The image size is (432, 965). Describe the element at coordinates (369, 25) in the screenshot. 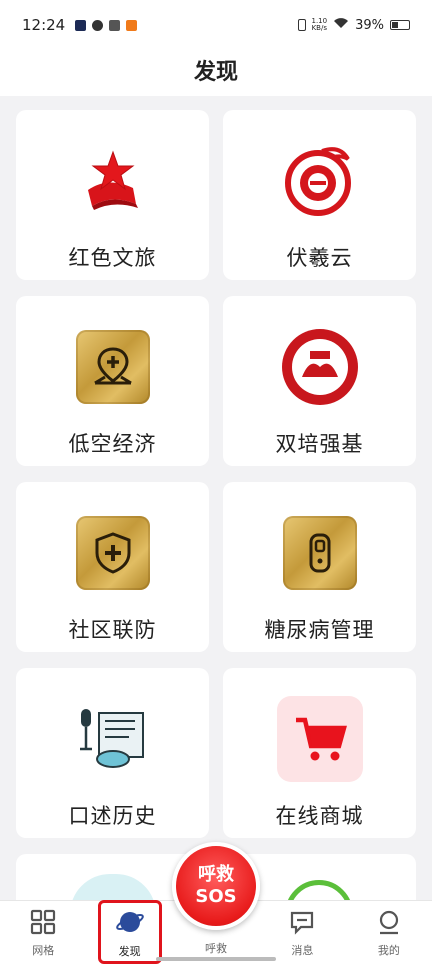

I see `battery-text: 39%` at that location.